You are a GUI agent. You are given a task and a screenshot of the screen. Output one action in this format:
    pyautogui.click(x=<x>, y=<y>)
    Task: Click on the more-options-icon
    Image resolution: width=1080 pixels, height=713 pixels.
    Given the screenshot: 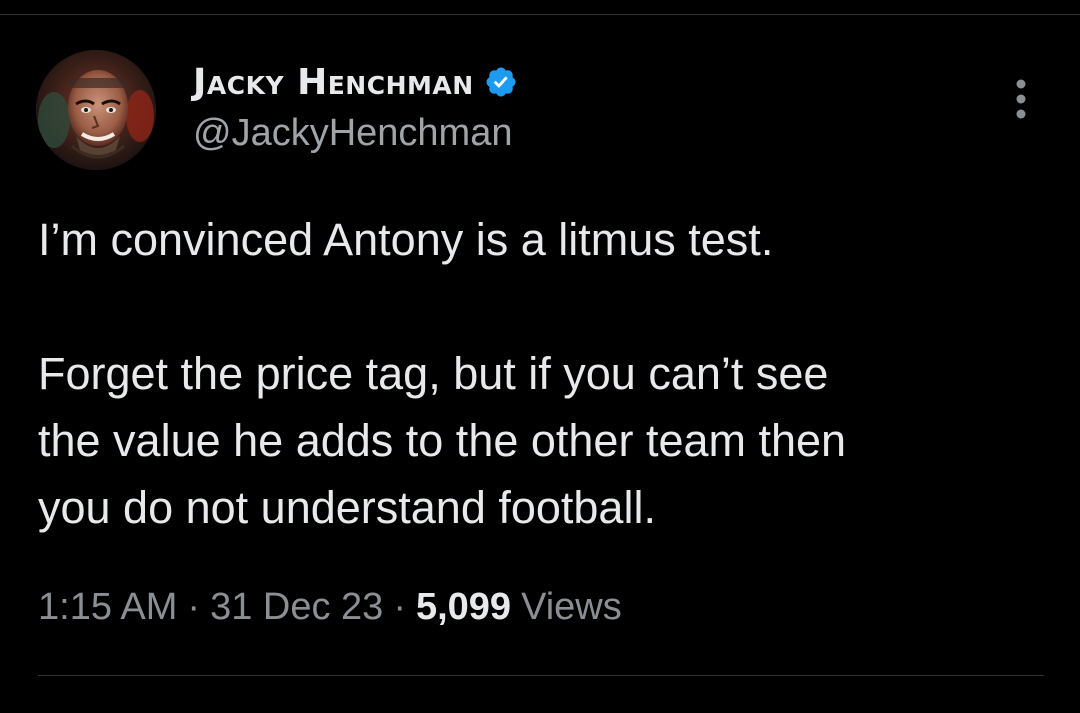 What is the action you would take?
    pyautogui.click(x=1021, y=99)
    